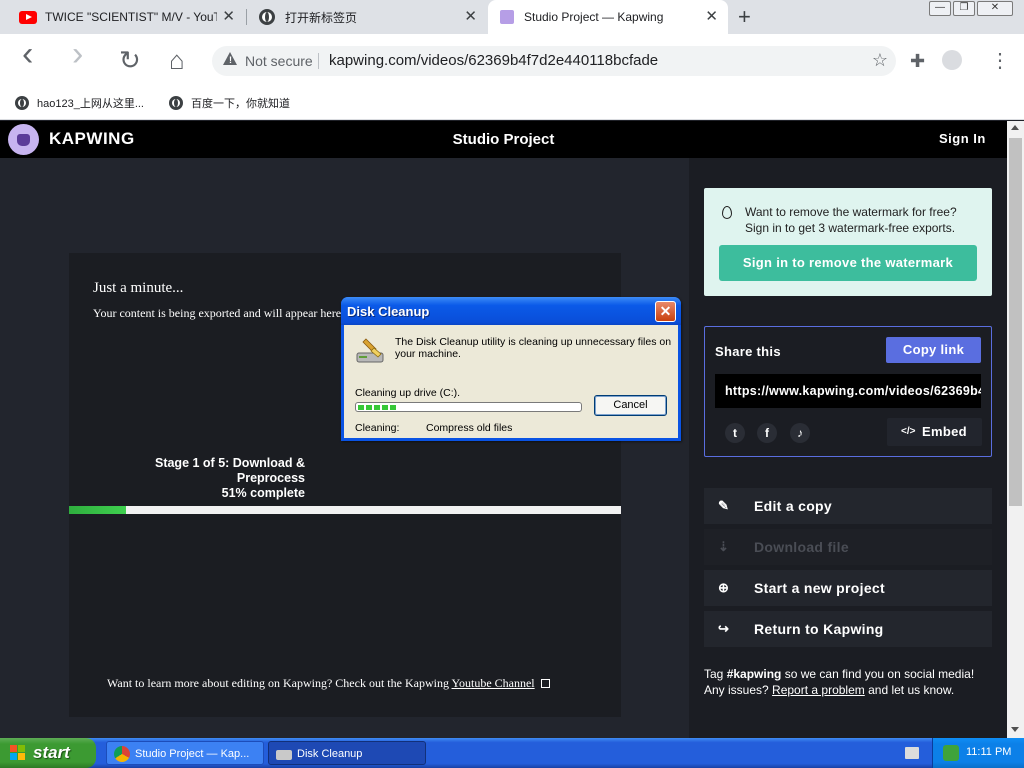  Describe the element at coordinates (952, 60) in the screenshot. I see `profile-avatar-icon` at that location.